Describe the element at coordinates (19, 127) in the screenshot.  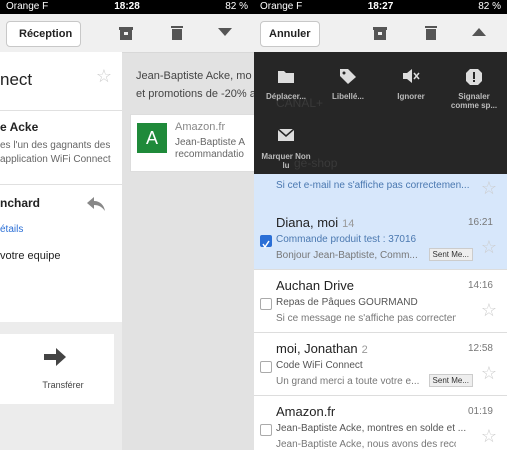
I see `sender-name: e Acke` at that location.